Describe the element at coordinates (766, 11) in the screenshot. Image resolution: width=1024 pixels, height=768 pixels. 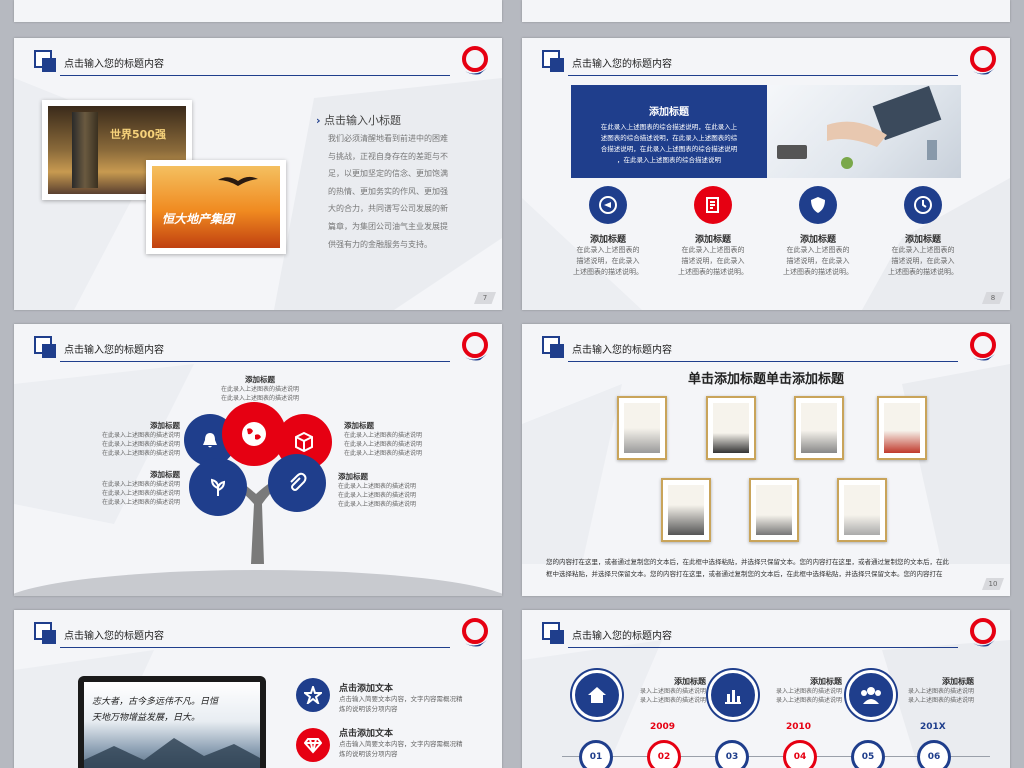
I see `slide-6-partial-right` at that location.